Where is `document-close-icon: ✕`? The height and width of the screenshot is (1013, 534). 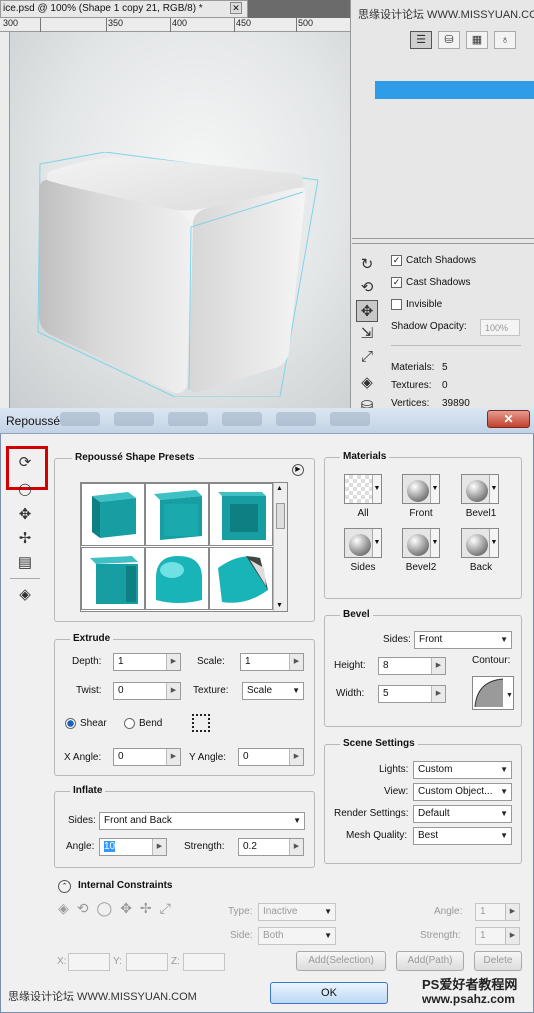
document-close-icon: ✕ is located at coordinates (236, 8).